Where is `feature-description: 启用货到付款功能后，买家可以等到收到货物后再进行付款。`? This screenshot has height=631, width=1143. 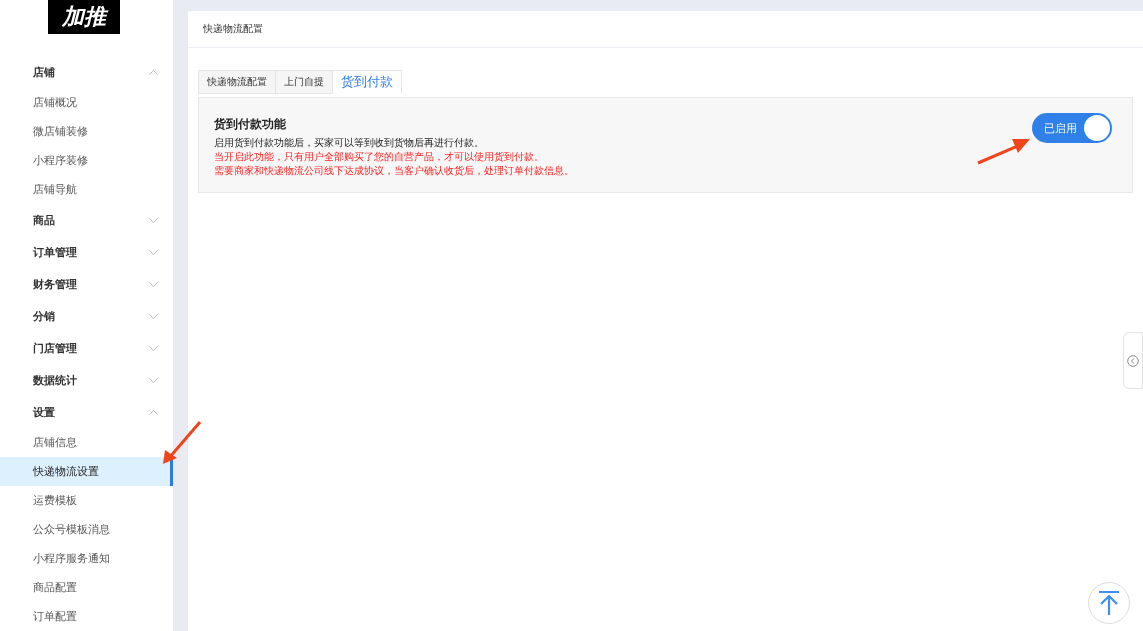
feature-description: 启用货到付款功能后，买家可以等到收到货物后再进行付款。 is located at coordinates (349, 143).